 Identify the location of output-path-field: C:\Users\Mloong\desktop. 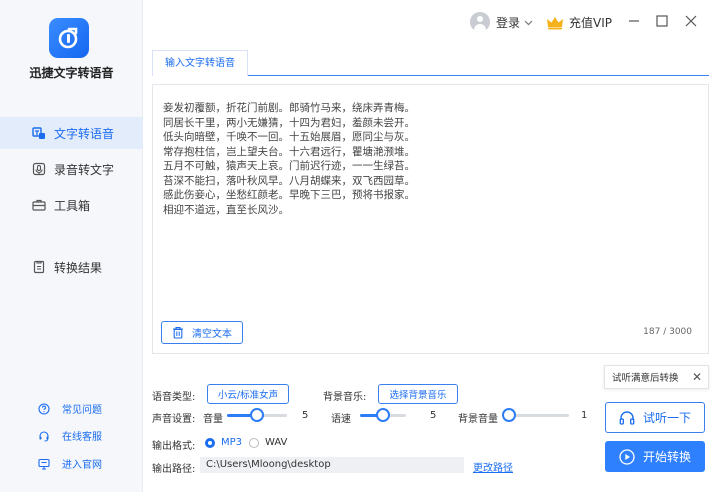
(332, 465).